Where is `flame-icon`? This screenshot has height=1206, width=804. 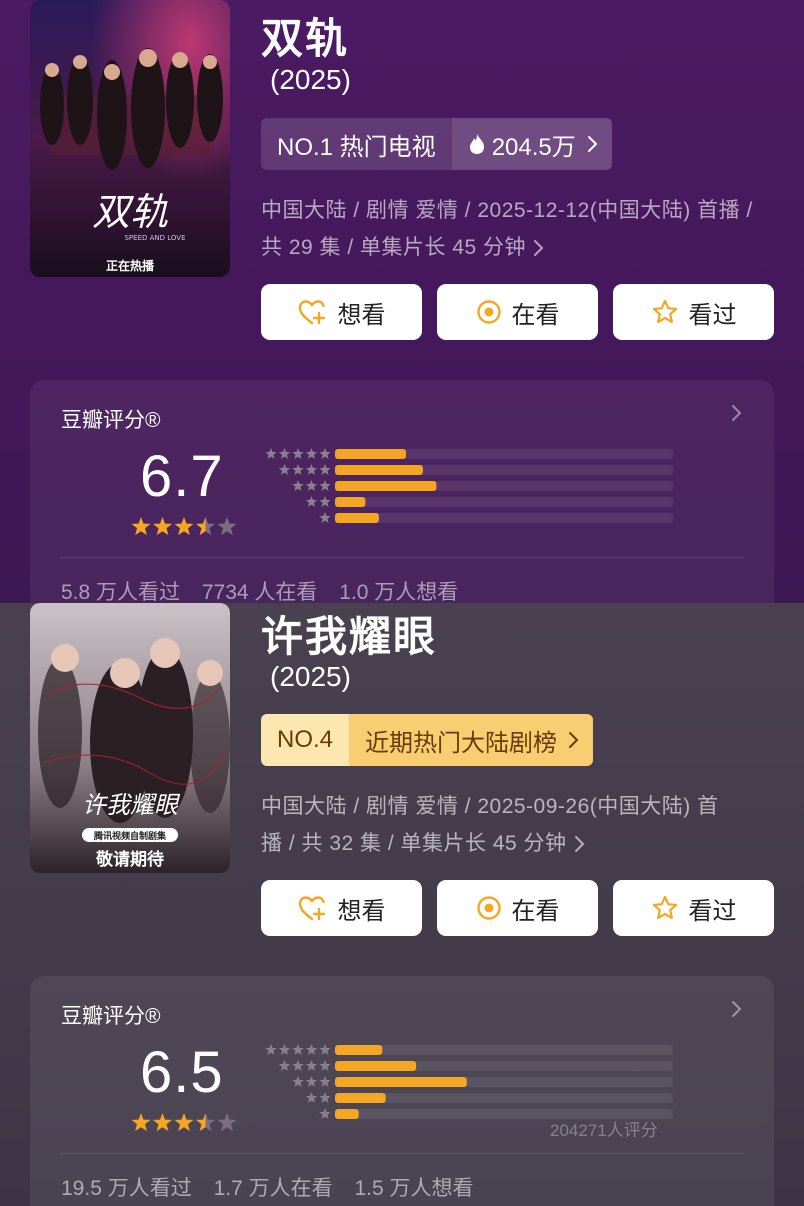
flame-icon is located at coordinates (476, 144).